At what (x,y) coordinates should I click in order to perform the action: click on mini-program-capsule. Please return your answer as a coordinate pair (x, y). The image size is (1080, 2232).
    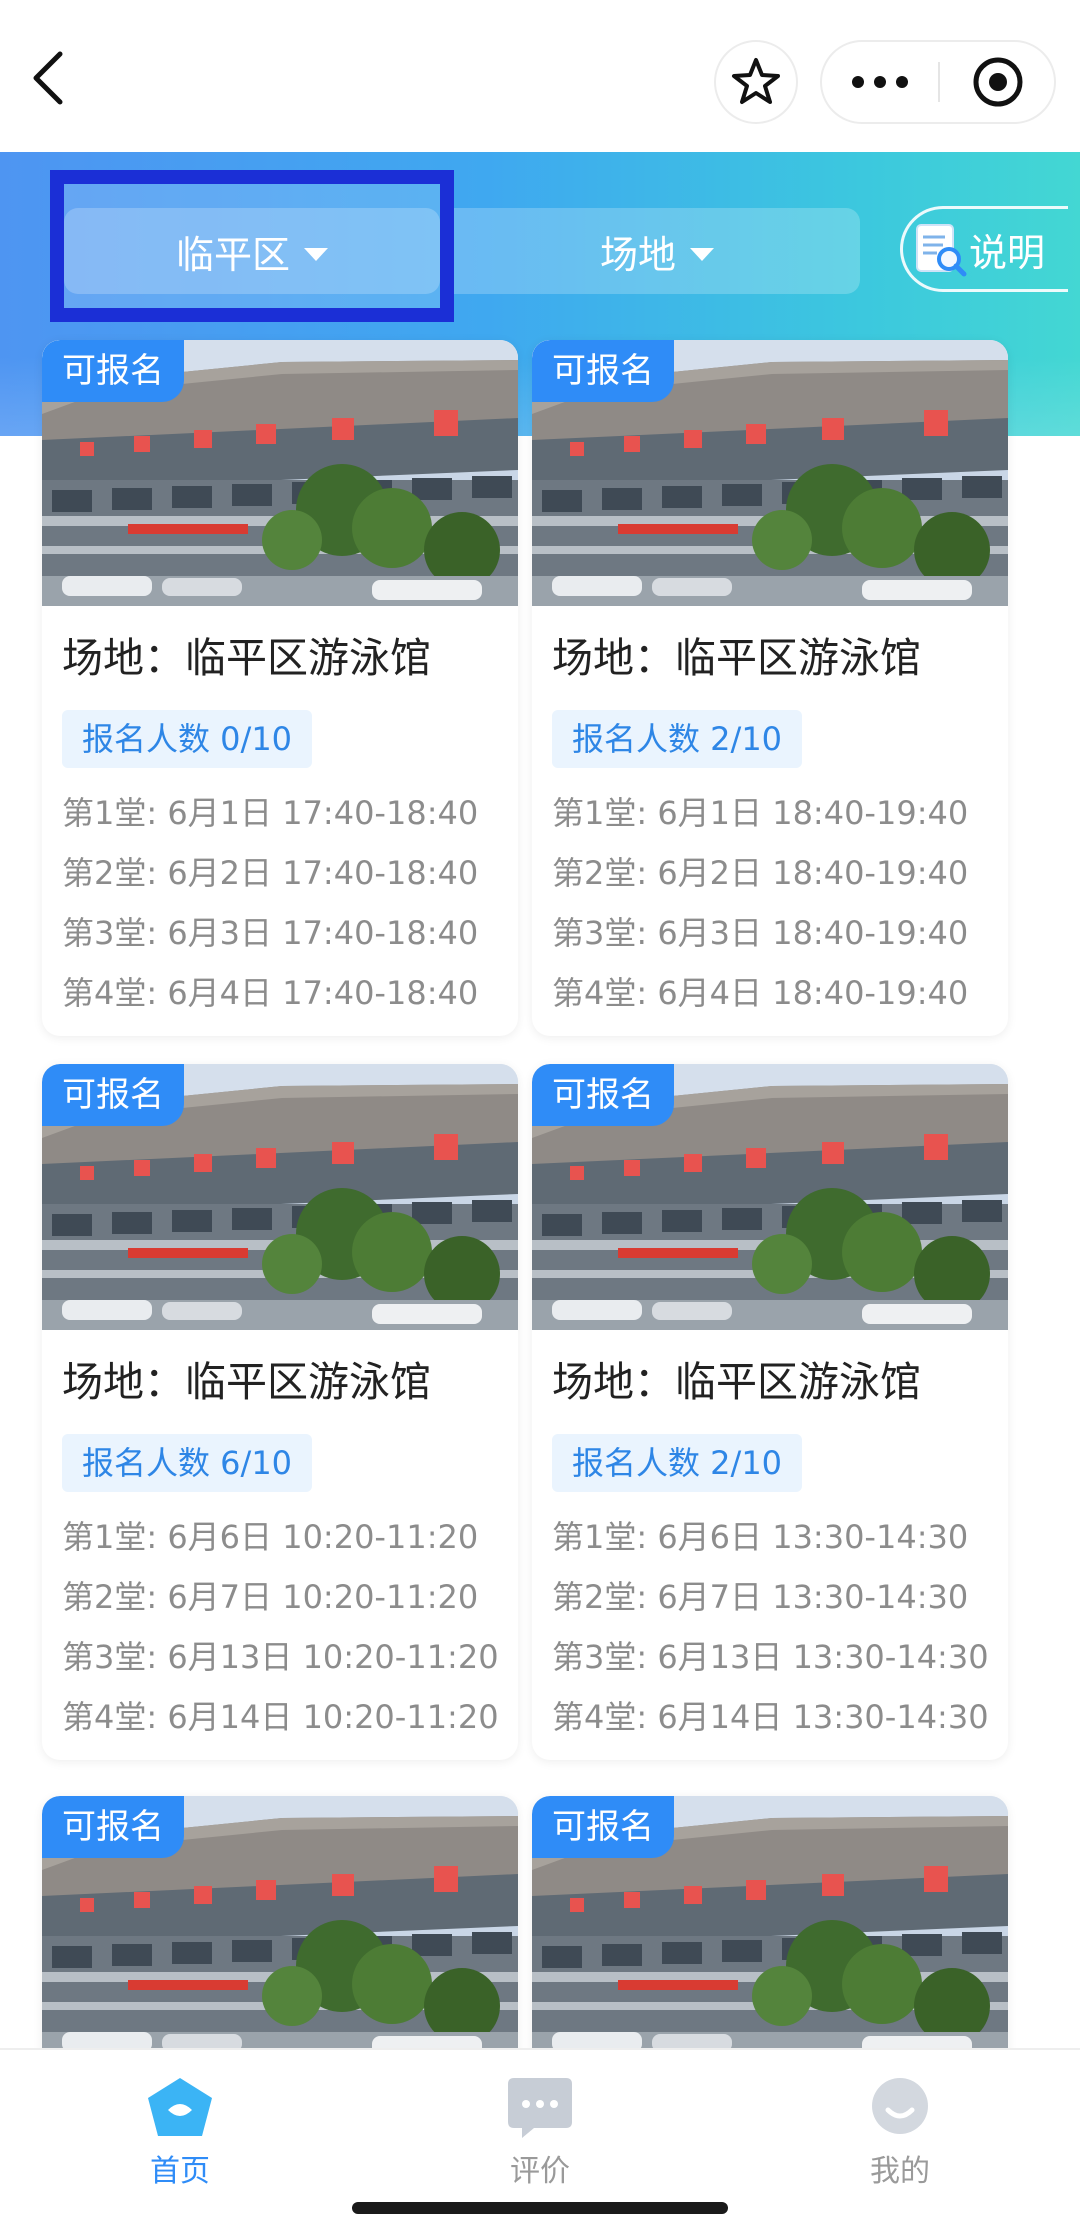
    Looking at the image, I should click on (938, 82).